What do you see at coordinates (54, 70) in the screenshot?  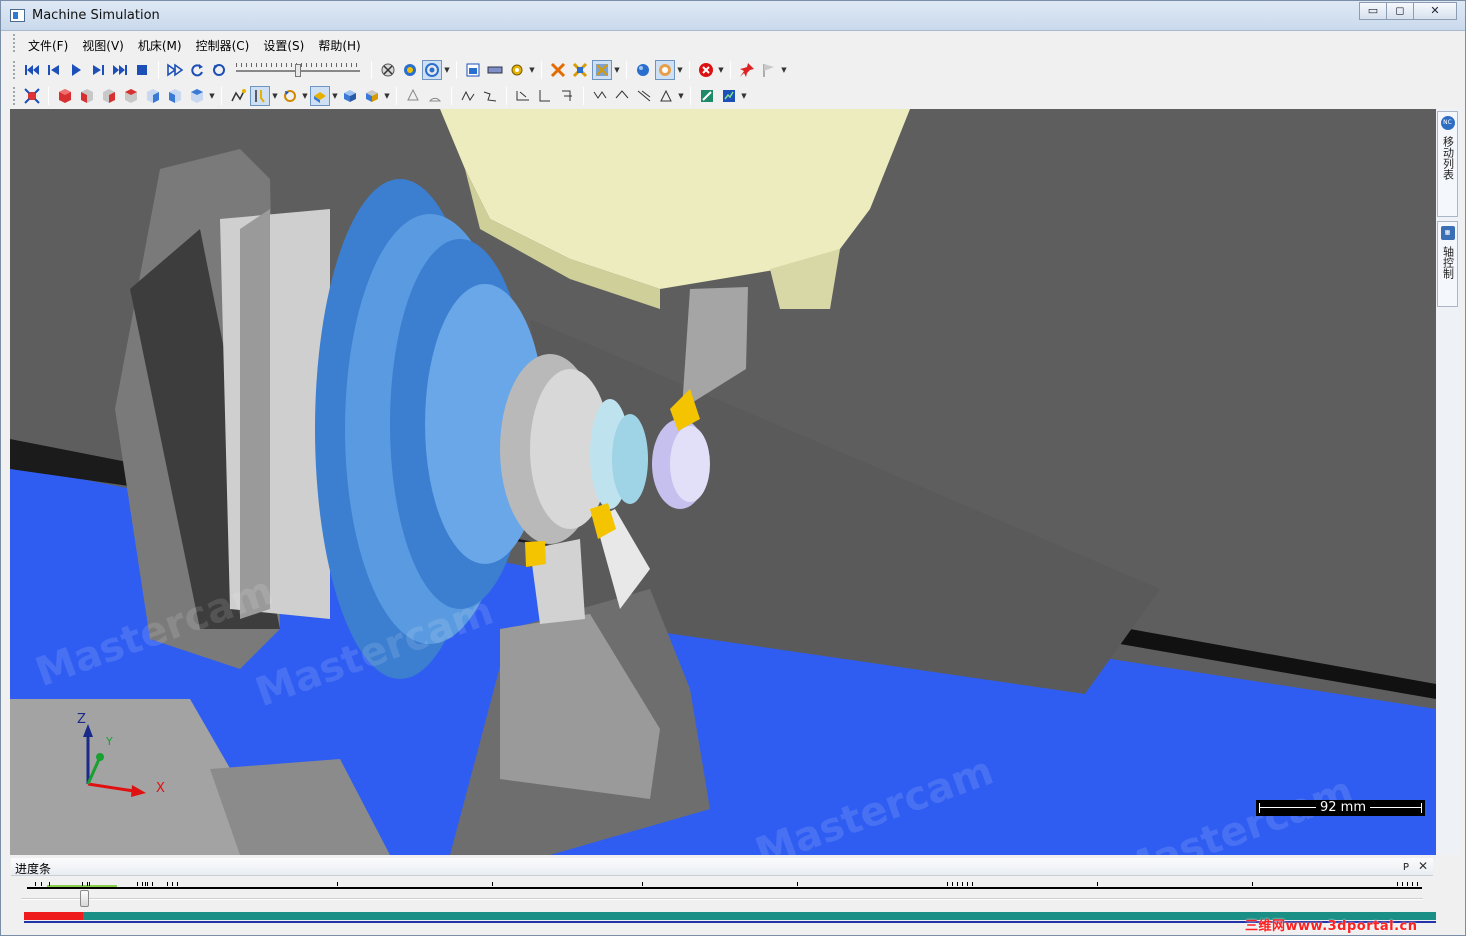 I see `step-back-icon` at bounding box center [54, 70].